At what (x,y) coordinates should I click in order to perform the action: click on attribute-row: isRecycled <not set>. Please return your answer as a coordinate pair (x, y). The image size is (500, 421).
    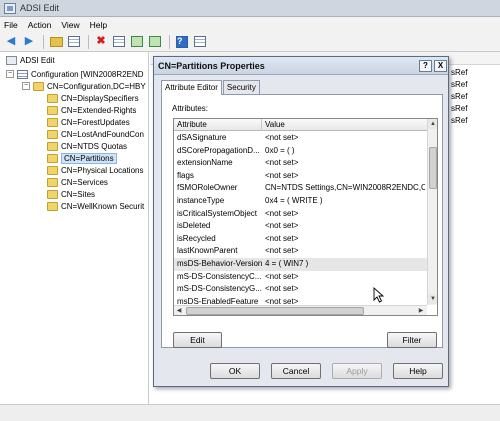
    Looking at the image, I should click on (300, 239).